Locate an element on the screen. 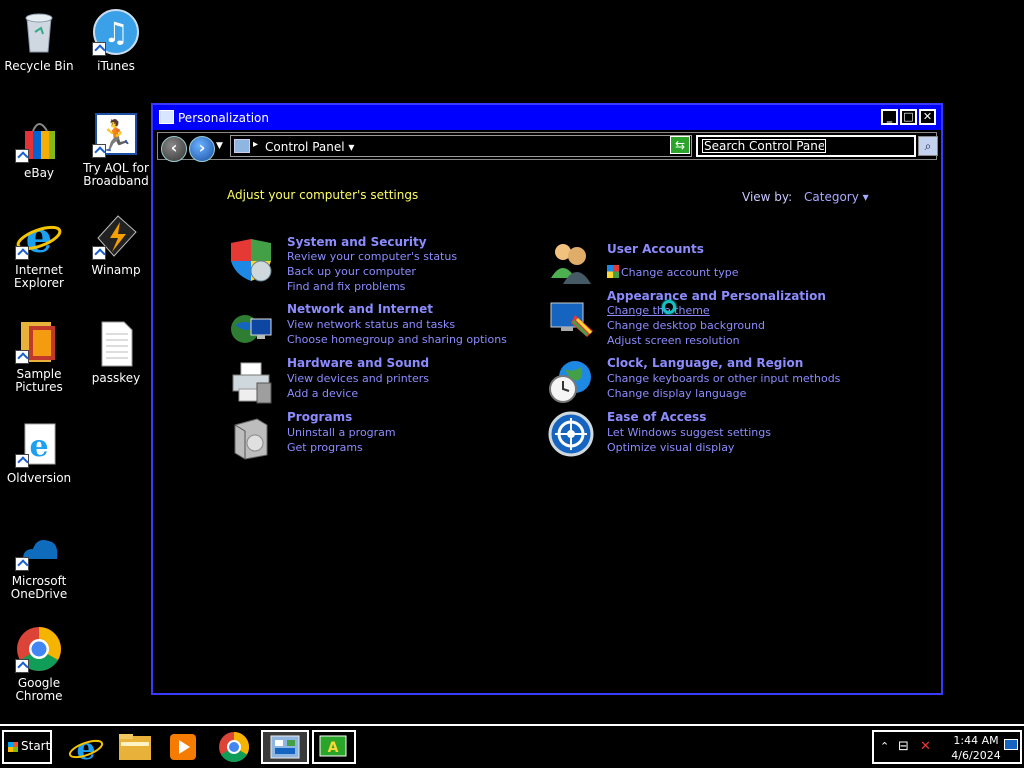 This screenshot has width=1024, height=768. users-icon is located at coordinates (571, 262).